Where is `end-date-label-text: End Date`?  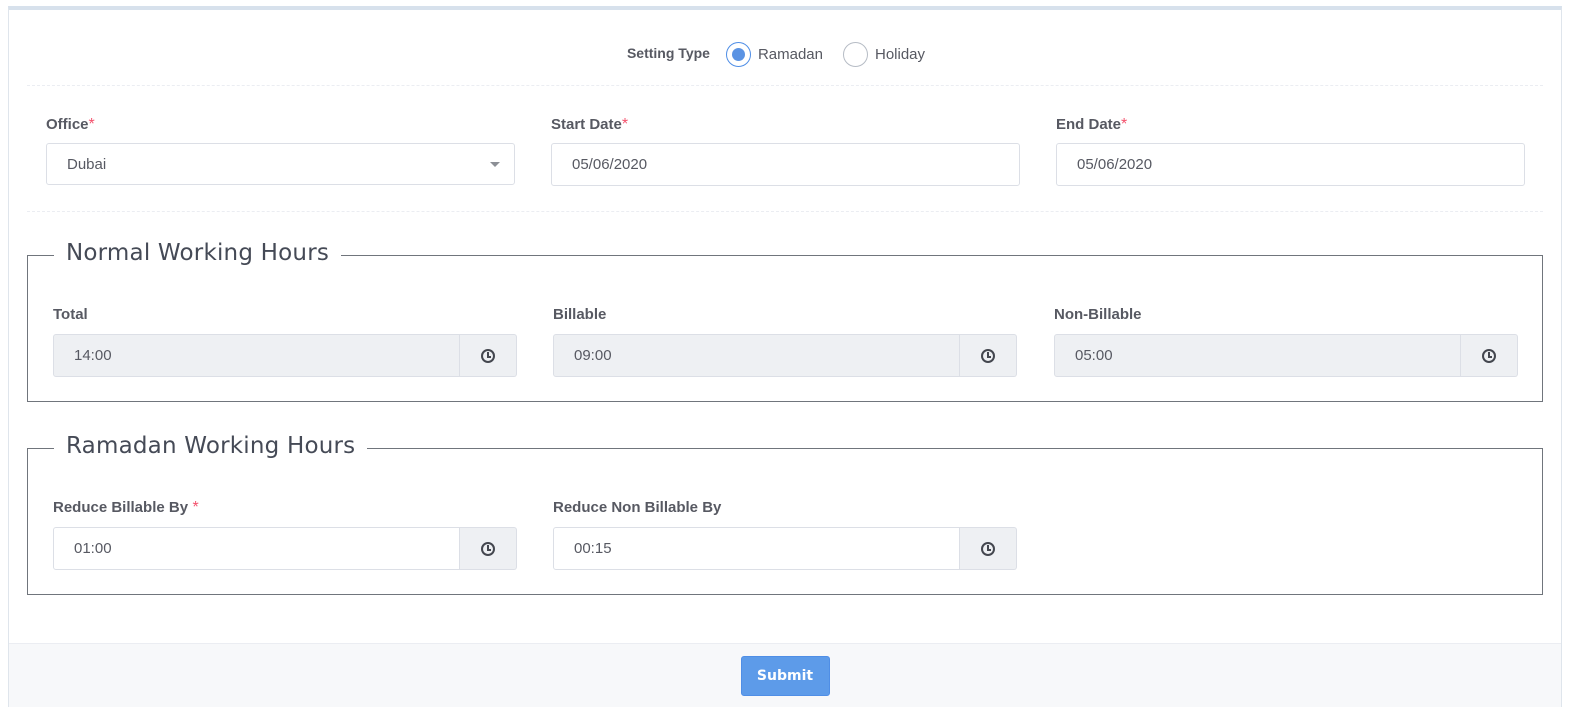 end-date-label-text: End Date is located at coordinates (1089, 124).